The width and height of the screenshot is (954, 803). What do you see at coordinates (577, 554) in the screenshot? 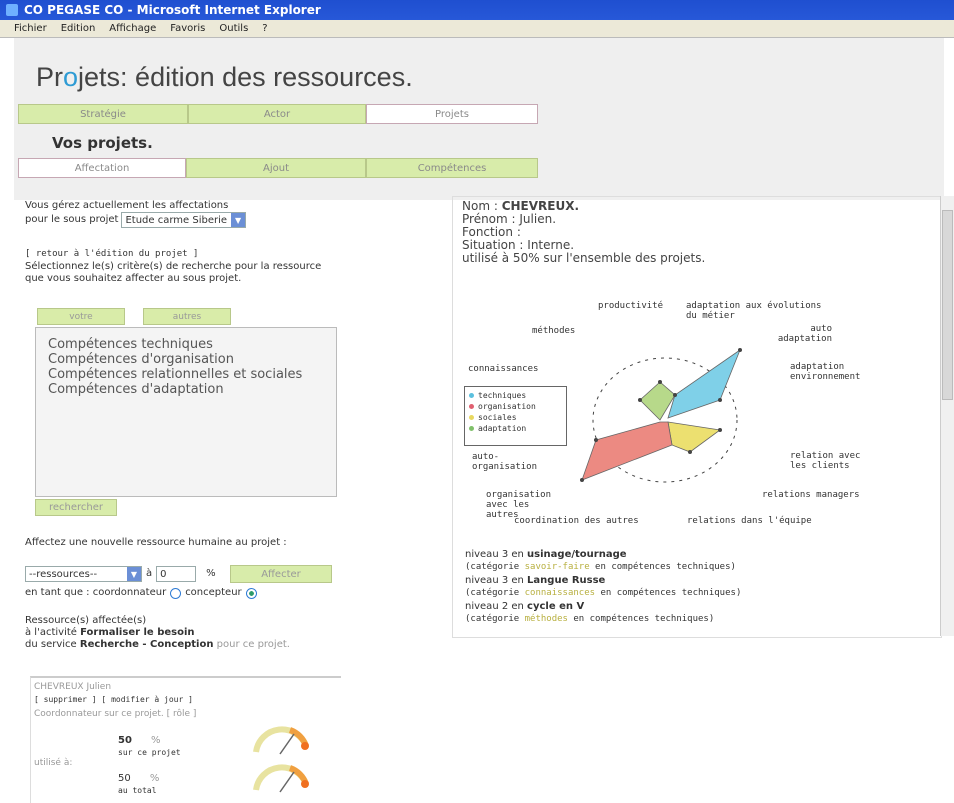
I see `skill-name: usinage/tournage` at bounding box center [577, 554].